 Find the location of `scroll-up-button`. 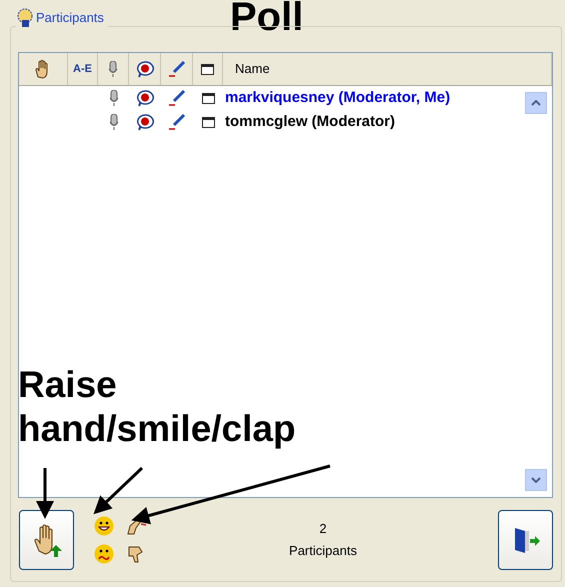

scroll-up-button is located at coordinates (536, 103).